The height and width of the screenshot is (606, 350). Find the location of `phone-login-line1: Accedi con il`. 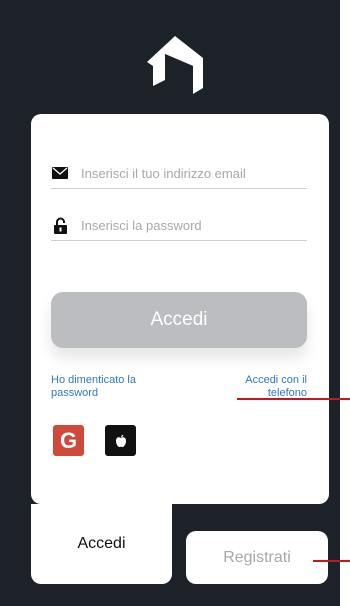

phone-login-line1: Accedi con il is located at coordinates (276, 380).